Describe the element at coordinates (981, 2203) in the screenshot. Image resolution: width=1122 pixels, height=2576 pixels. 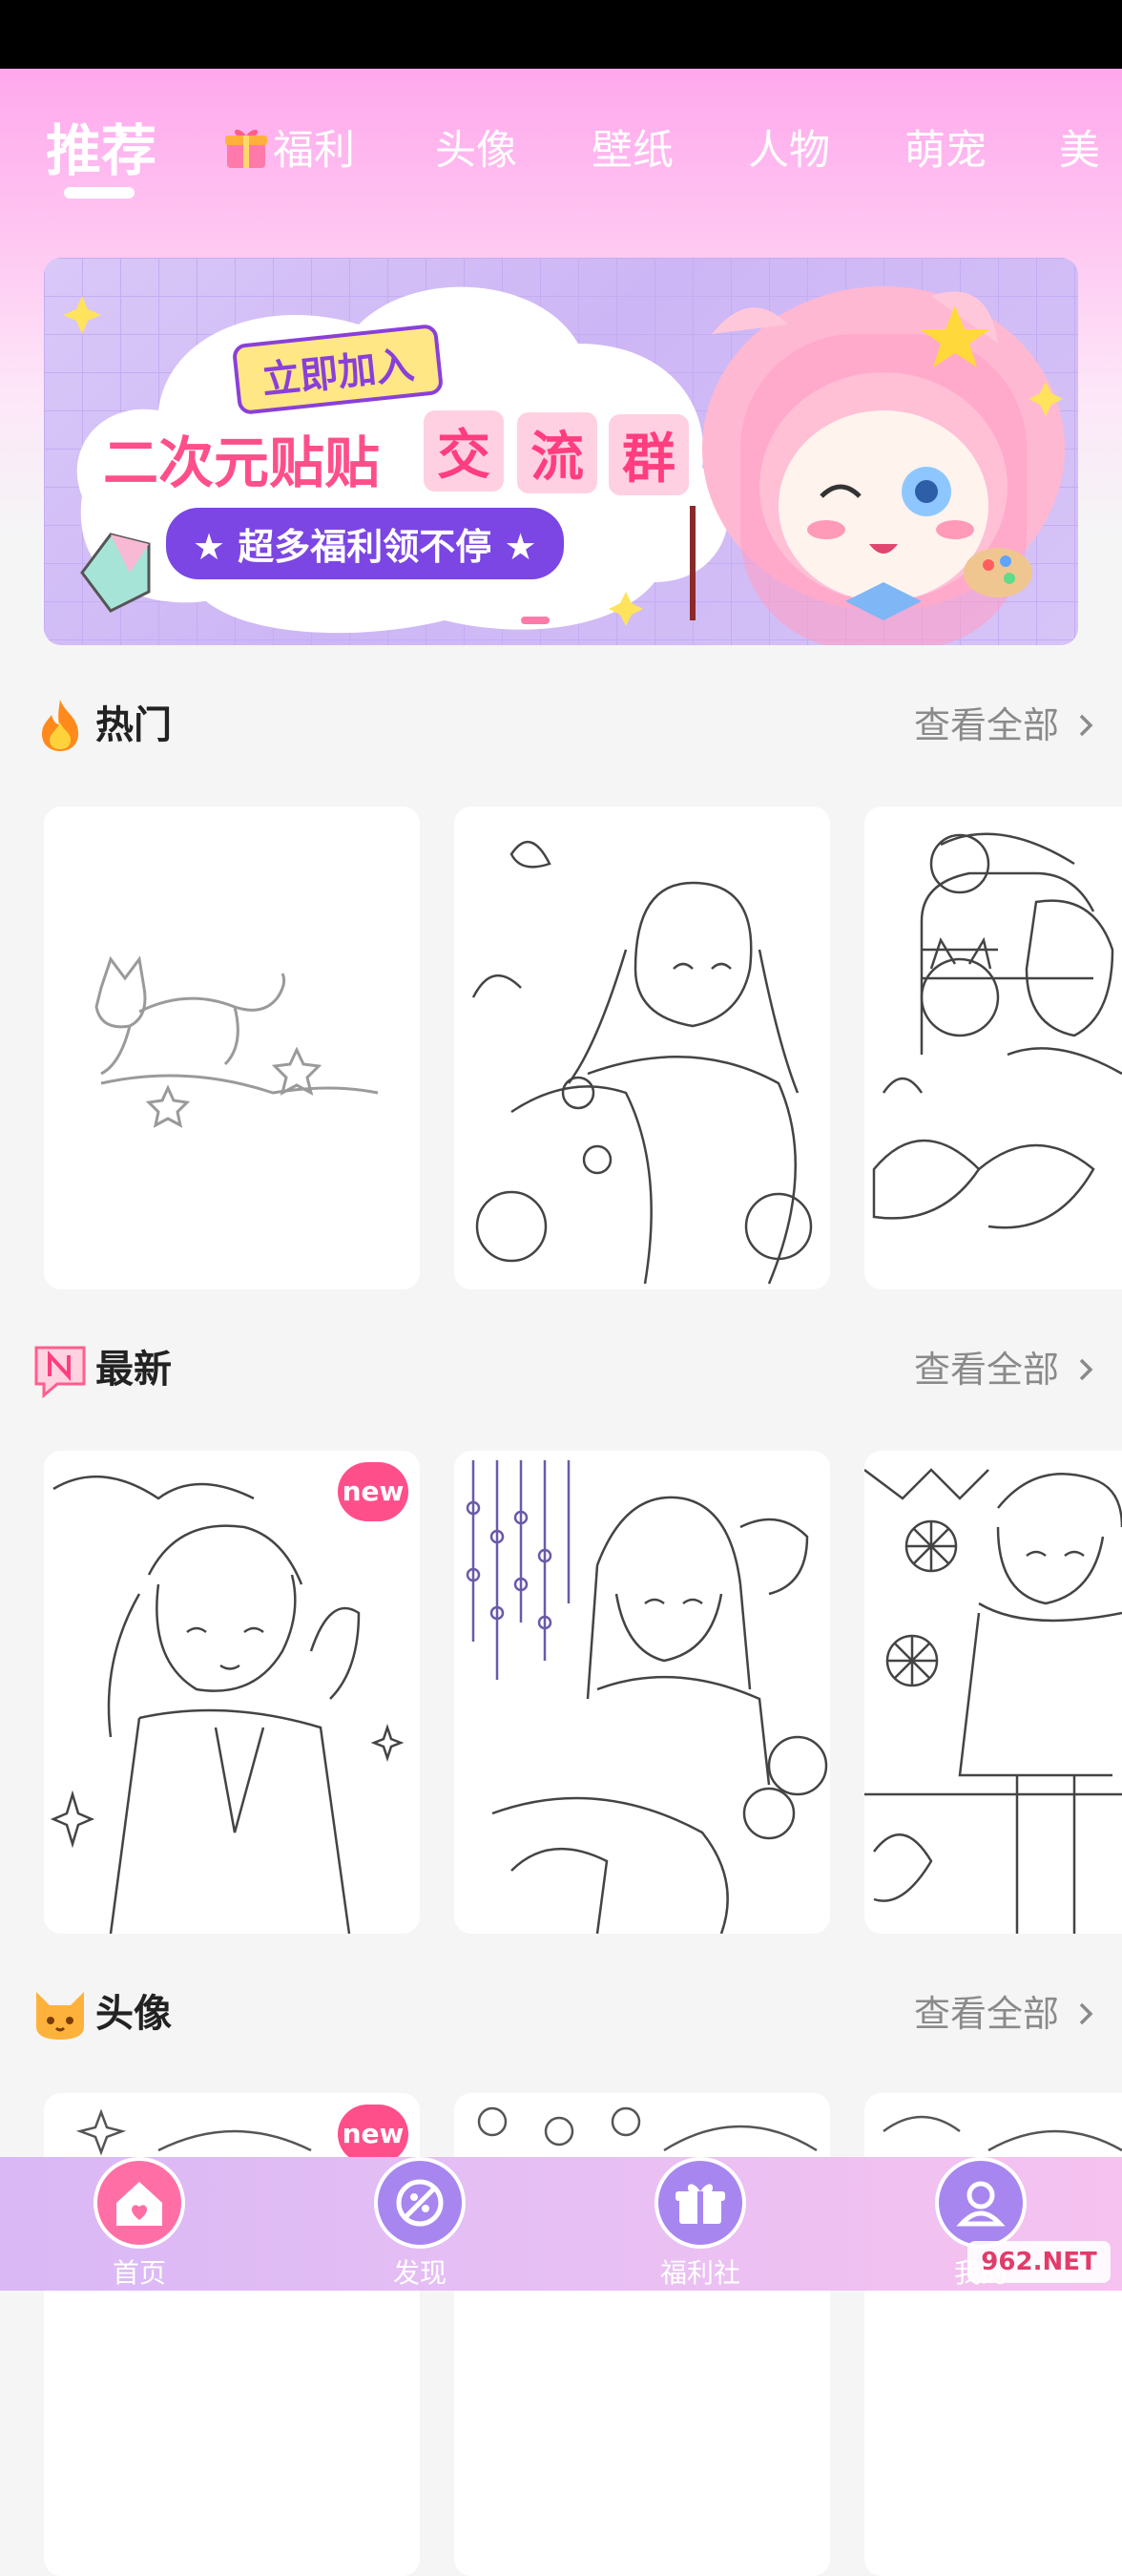
I see `user-icon` at that location.